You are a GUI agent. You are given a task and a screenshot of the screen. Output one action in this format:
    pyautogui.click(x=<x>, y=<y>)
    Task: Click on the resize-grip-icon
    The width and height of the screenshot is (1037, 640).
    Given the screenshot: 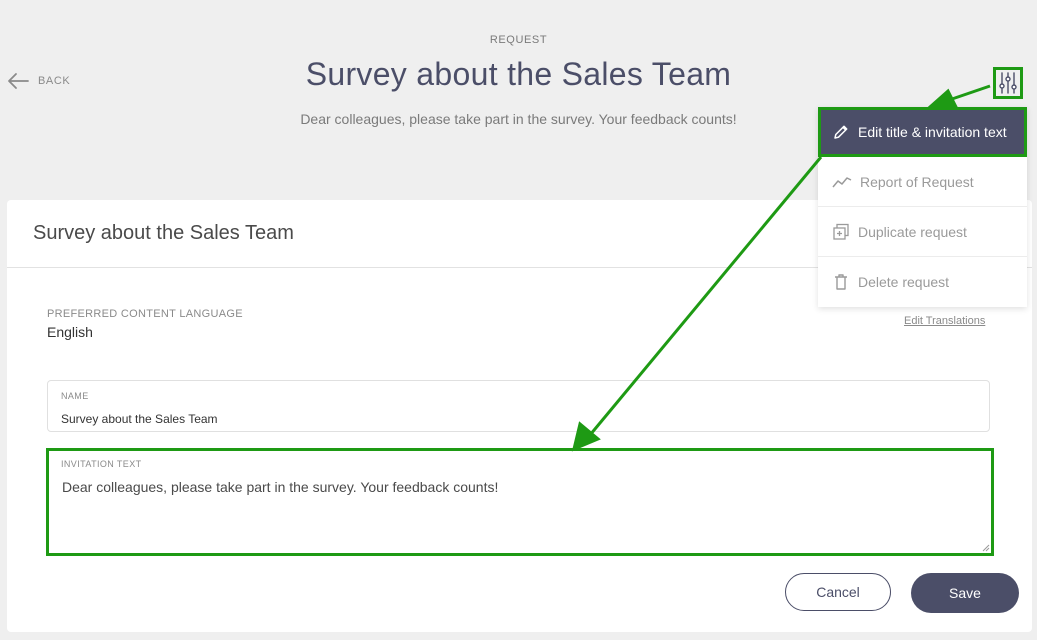 What is the action you would take?
    pyautogui.click(x=985, y=547)
    